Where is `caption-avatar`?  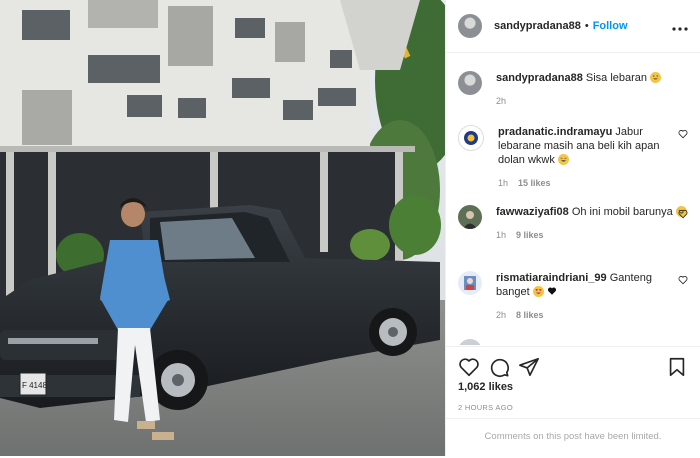 caption-avatar is located at coordinates (470, 83).